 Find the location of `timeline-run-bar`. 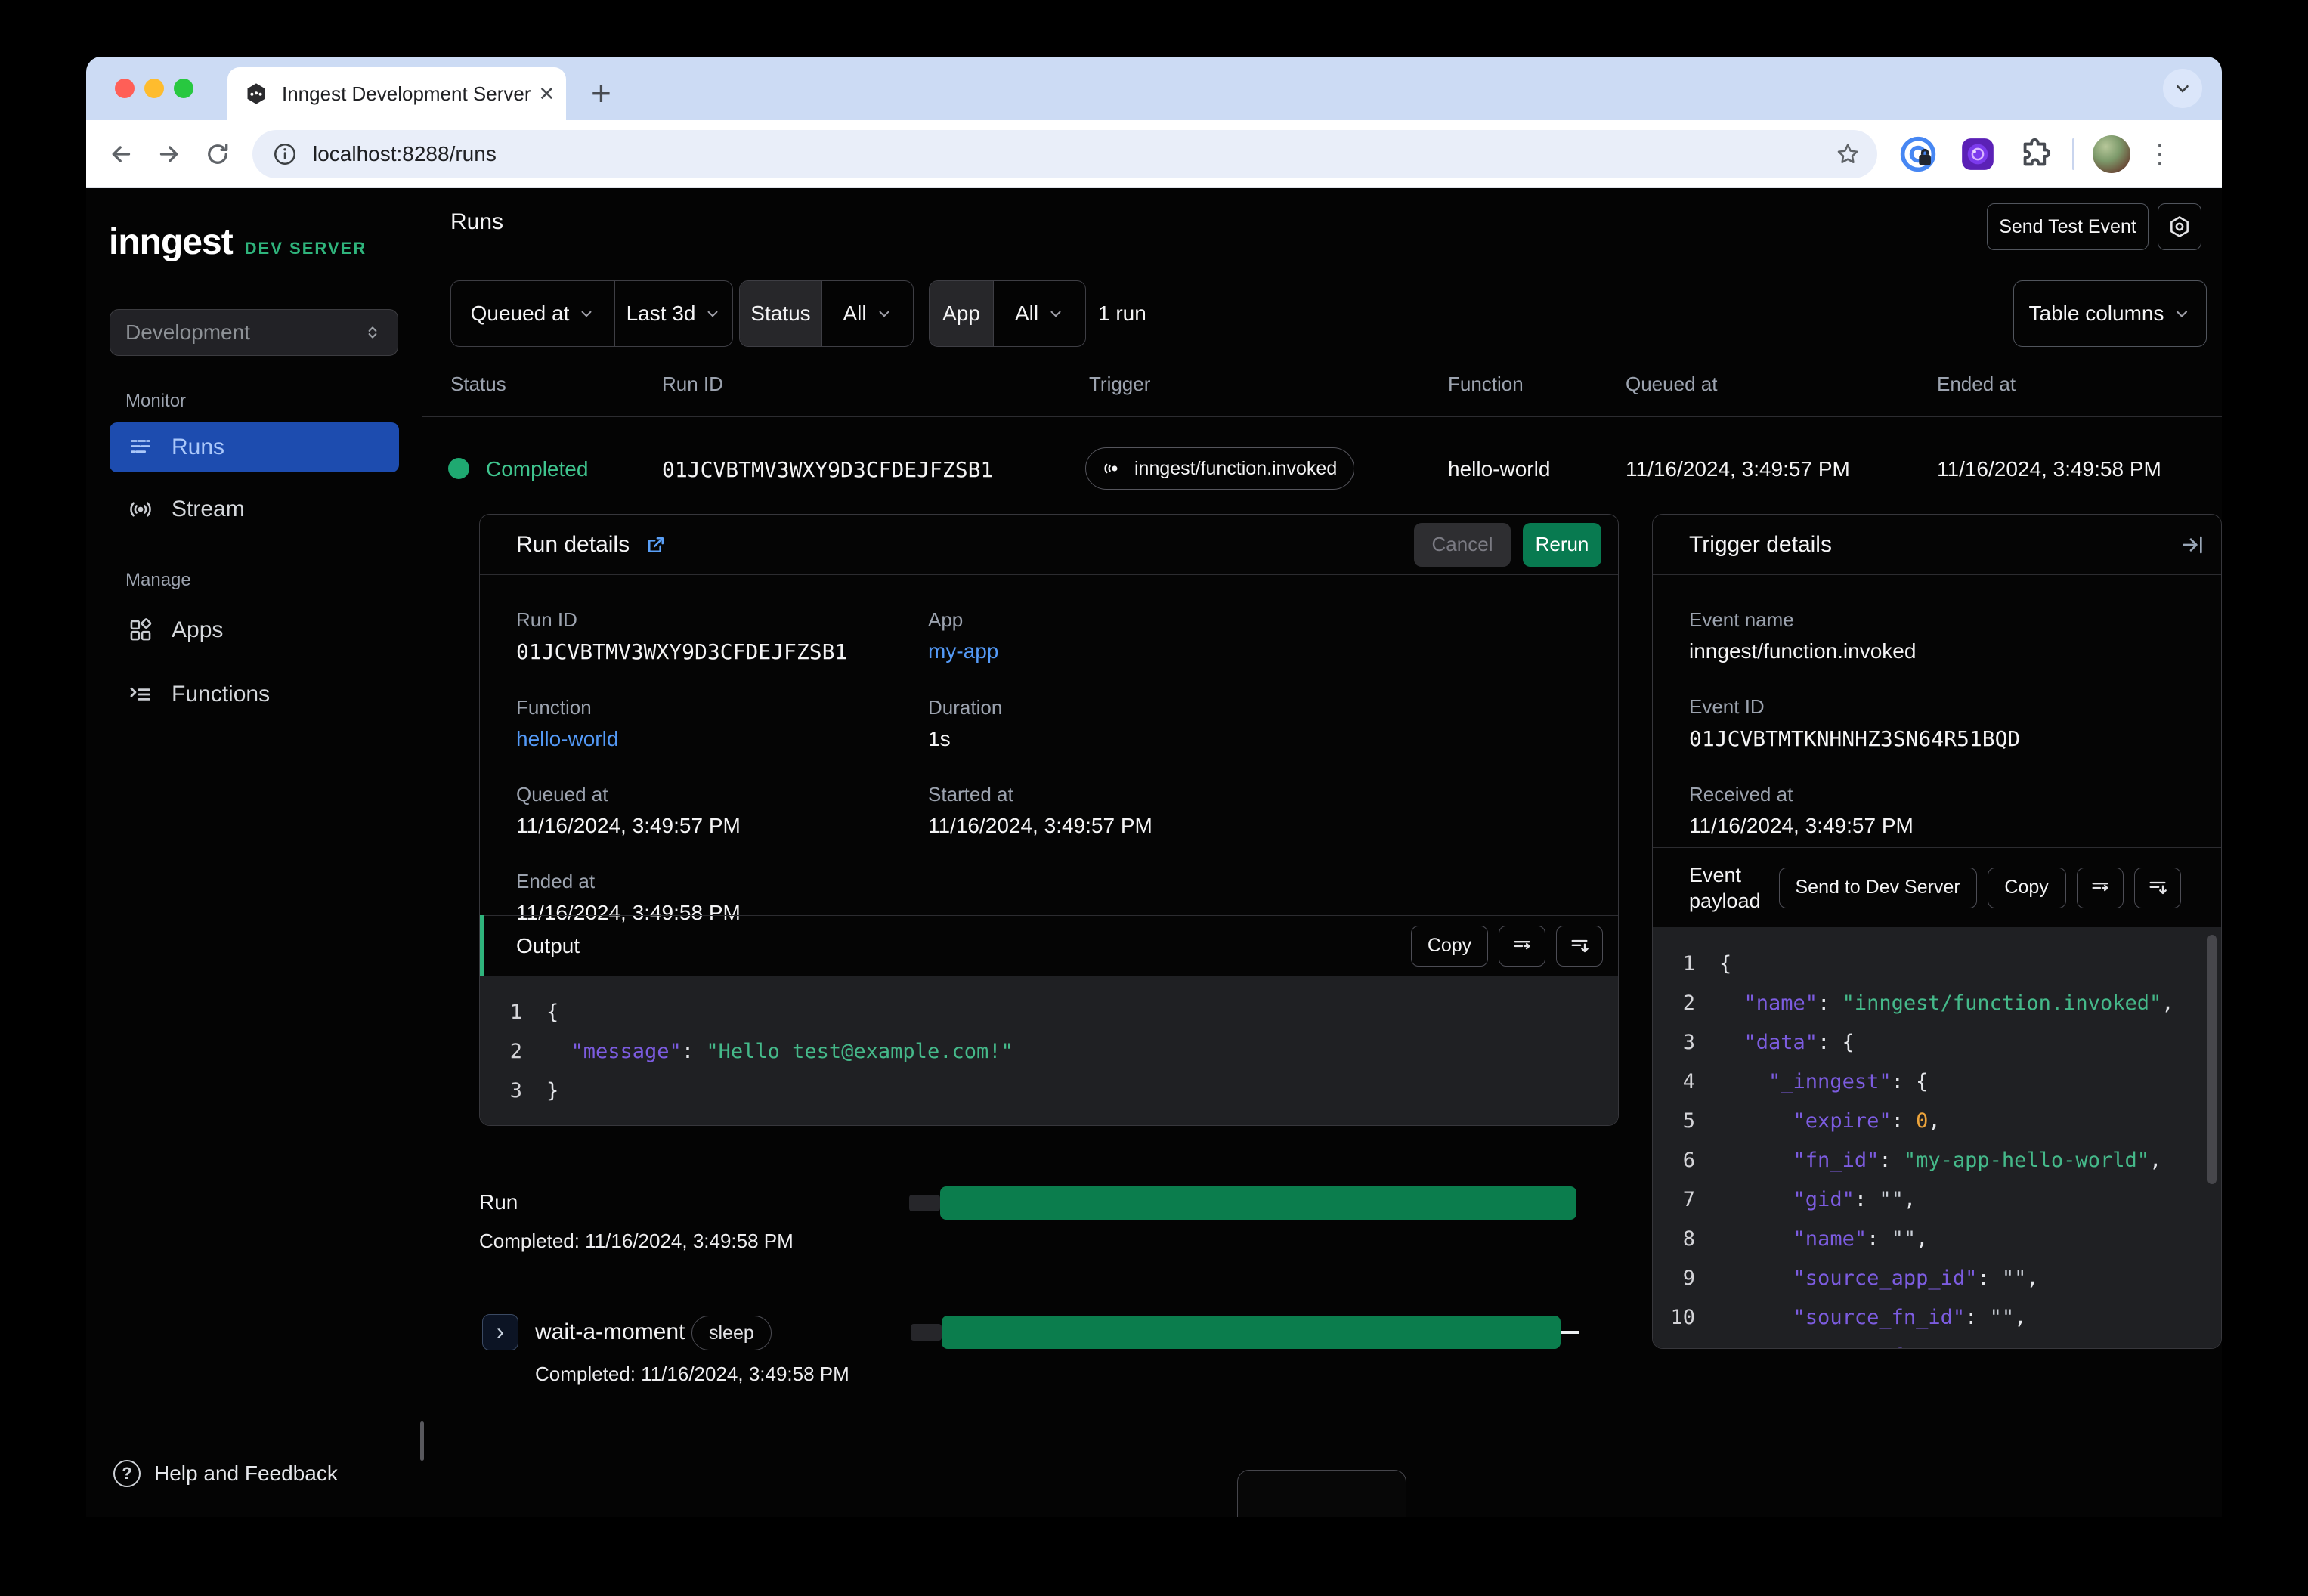

timeline-run-bar is located at coordinates (1242, 1203).